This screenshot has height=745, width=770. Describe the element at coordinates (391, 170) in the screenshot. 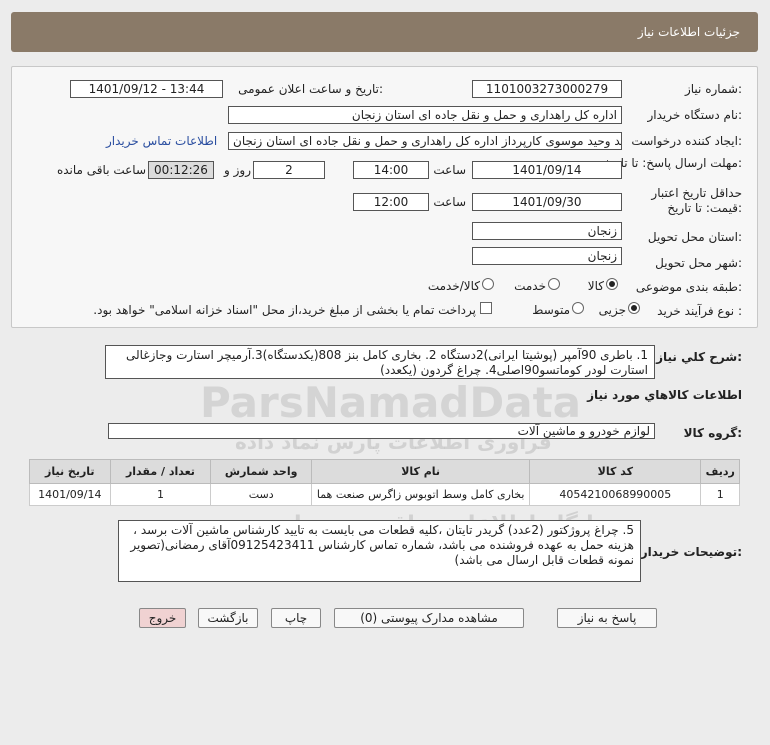

I see `deadline-time-field: 14:00` at that location.